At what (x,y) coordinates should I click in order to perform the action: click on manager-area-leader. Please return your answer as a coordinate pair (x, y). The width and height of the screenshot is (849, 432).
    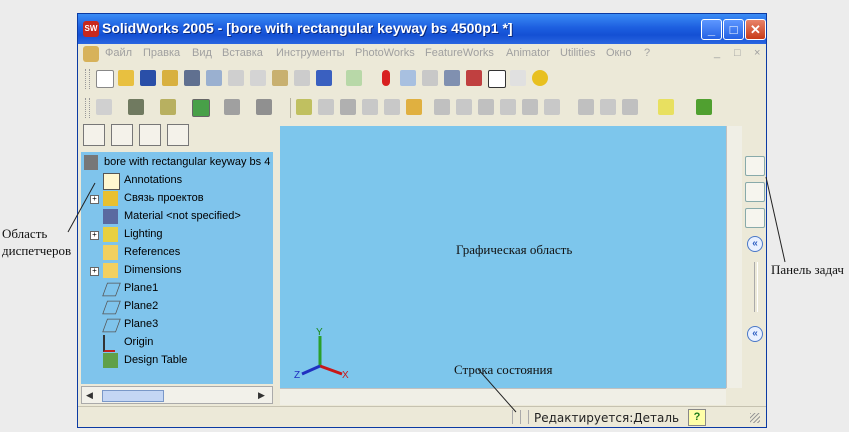
    Looking at the image, I should click on (81, 207).